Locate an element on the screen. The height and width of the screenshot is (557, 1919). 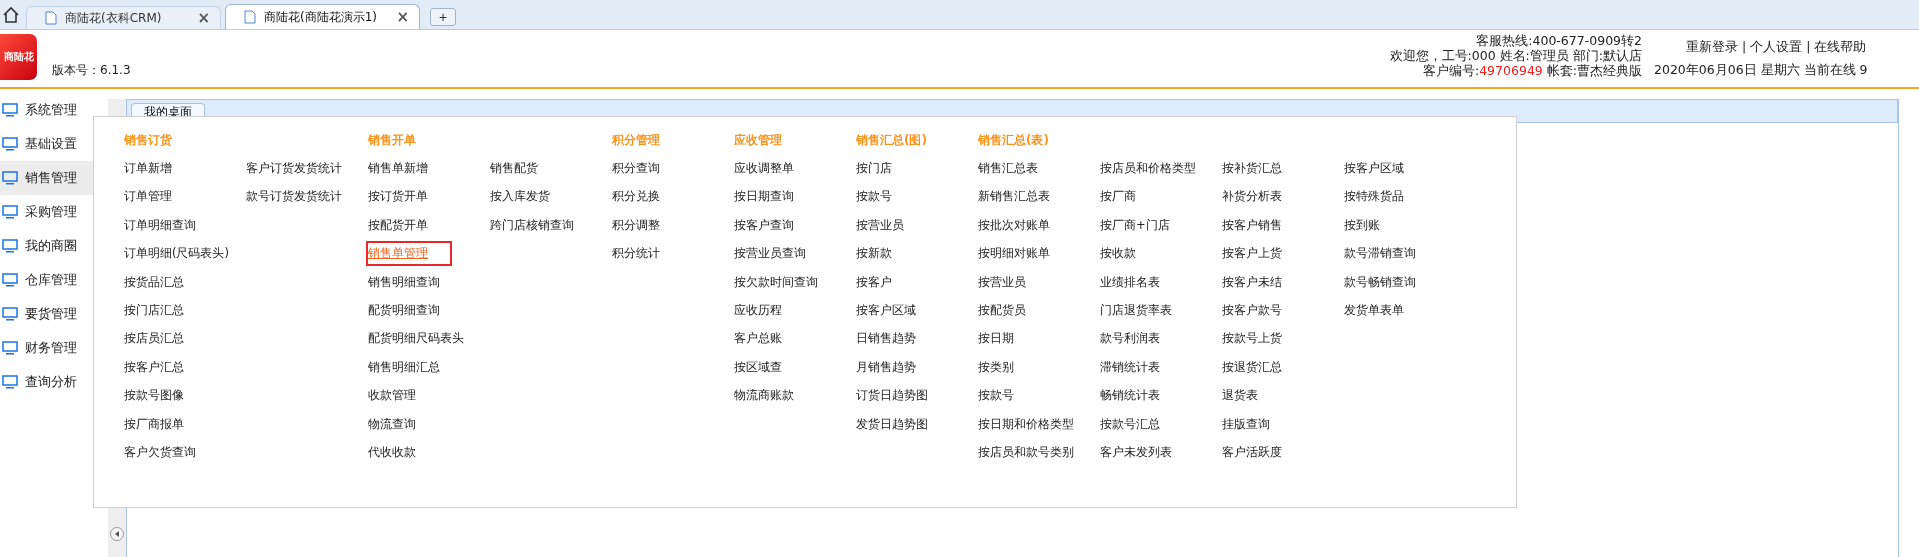
menu-item: 按客户区域 is located at coordinates (1374, 168).